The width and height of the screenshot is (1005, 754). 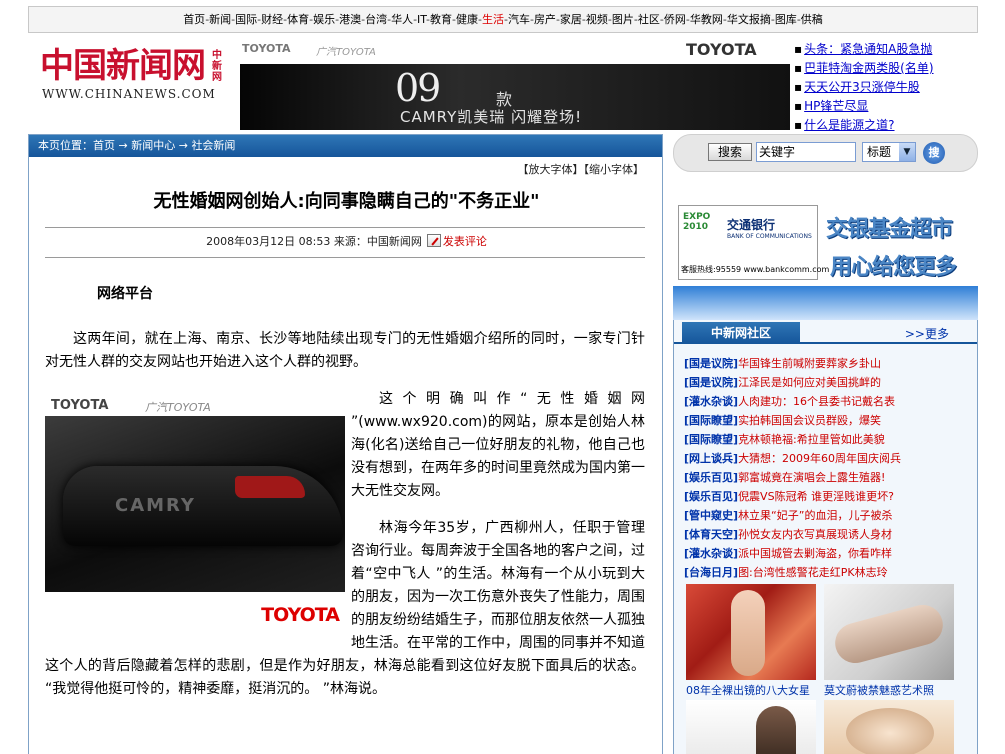 I want to click on community-row-text: 江泽民是如何应对美国挑衅的, so click(x=809, y=382).